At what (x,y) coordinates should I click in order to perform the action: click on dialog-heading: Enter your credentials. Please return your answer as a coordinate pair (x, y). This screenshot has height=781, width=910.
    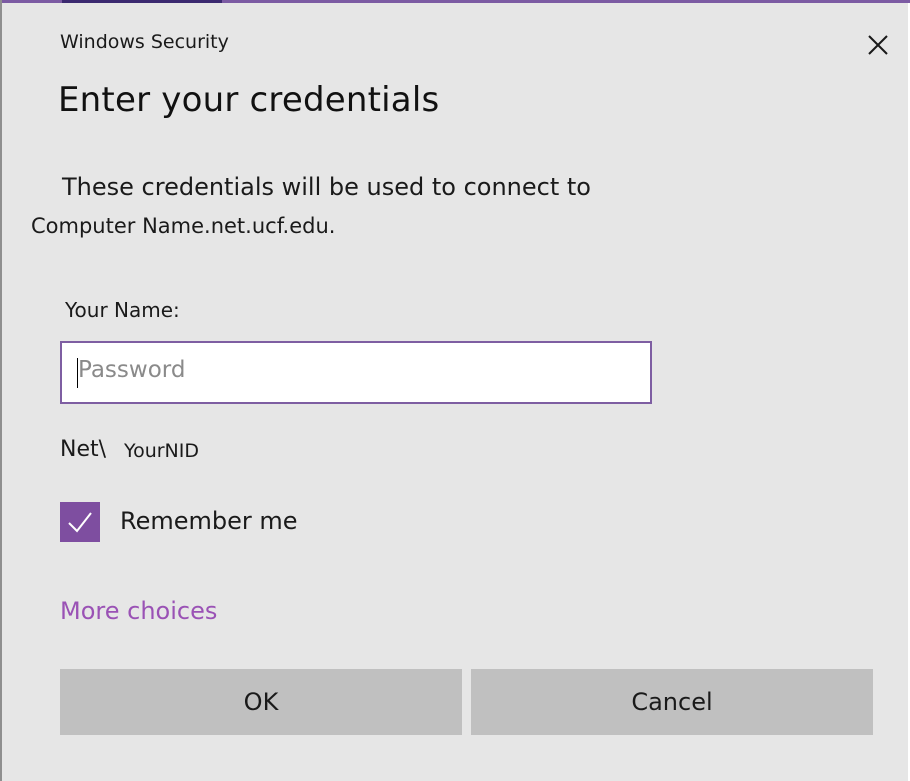
    Looking at the image, I should click on (249, 100).